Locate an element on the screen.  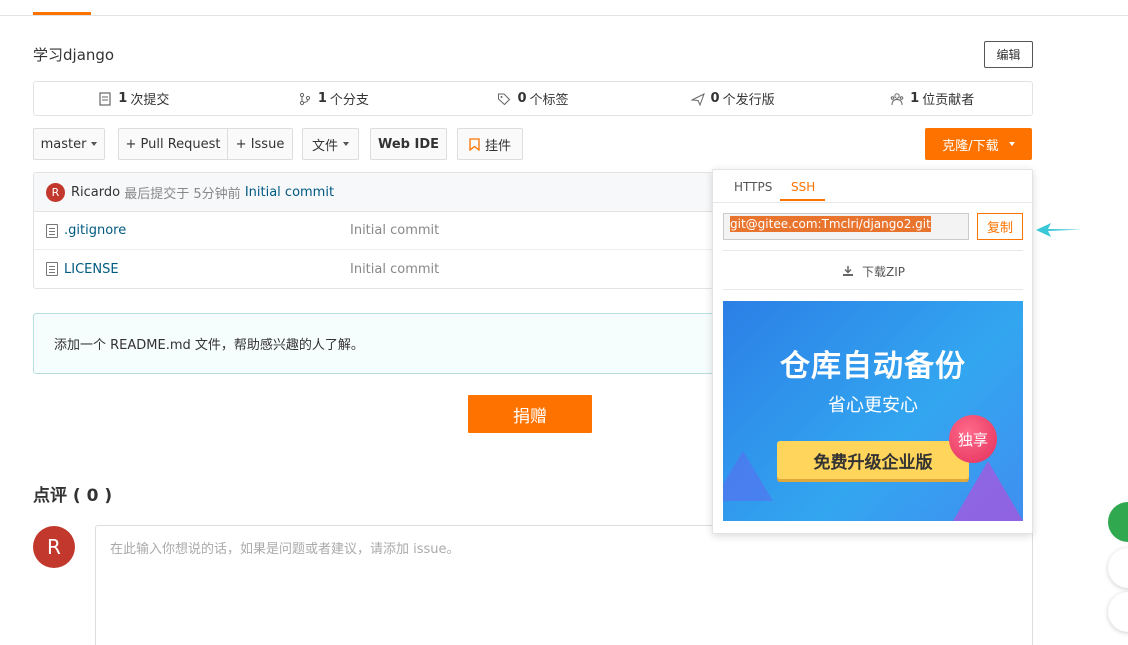
upgrade-enterprise-button: 免费升级企业版 is located at coordinates (873, 460).